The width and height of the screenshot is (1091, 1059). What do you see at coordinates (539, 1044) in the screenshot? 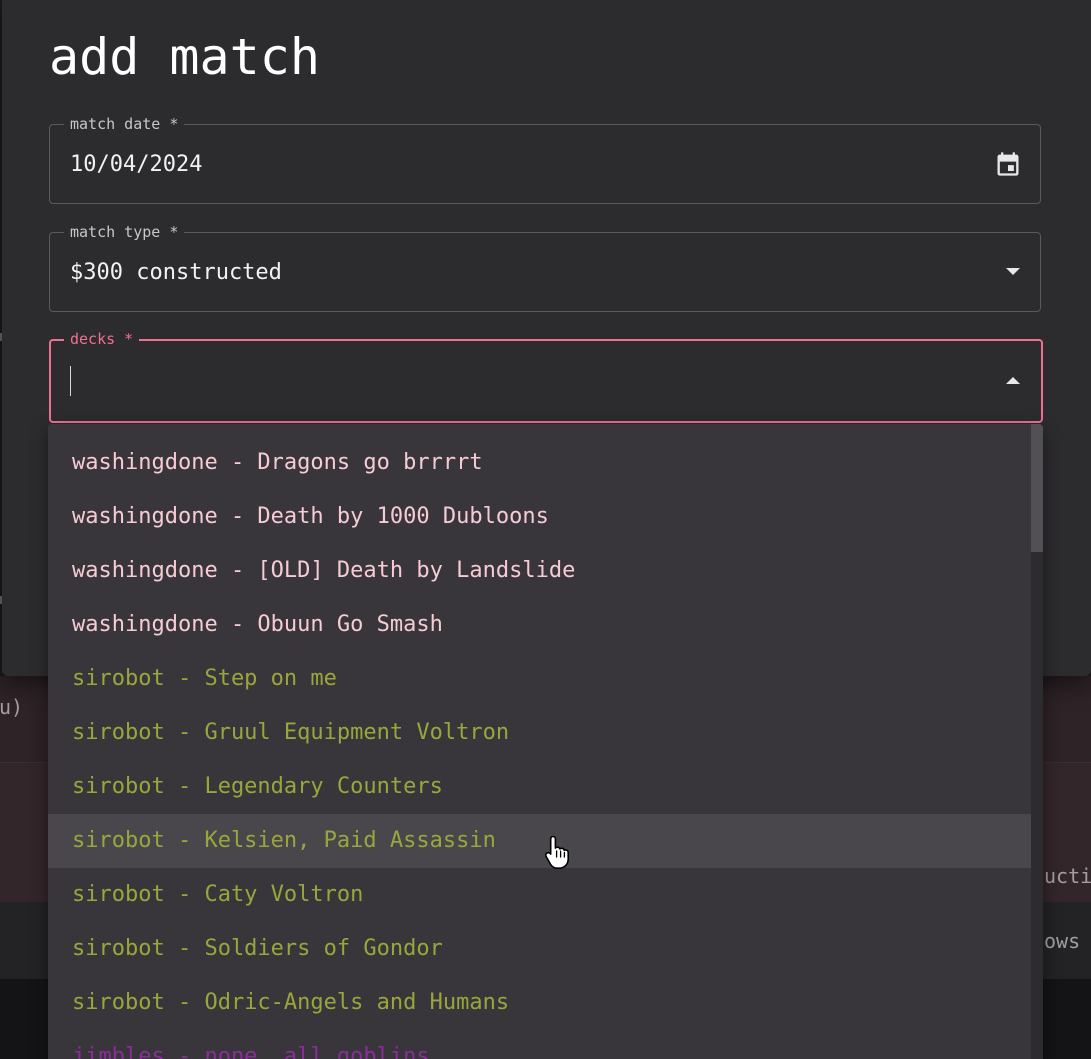
I see `deck-option: jimbles - none, all goblins` at bounding box center [539, 1044].